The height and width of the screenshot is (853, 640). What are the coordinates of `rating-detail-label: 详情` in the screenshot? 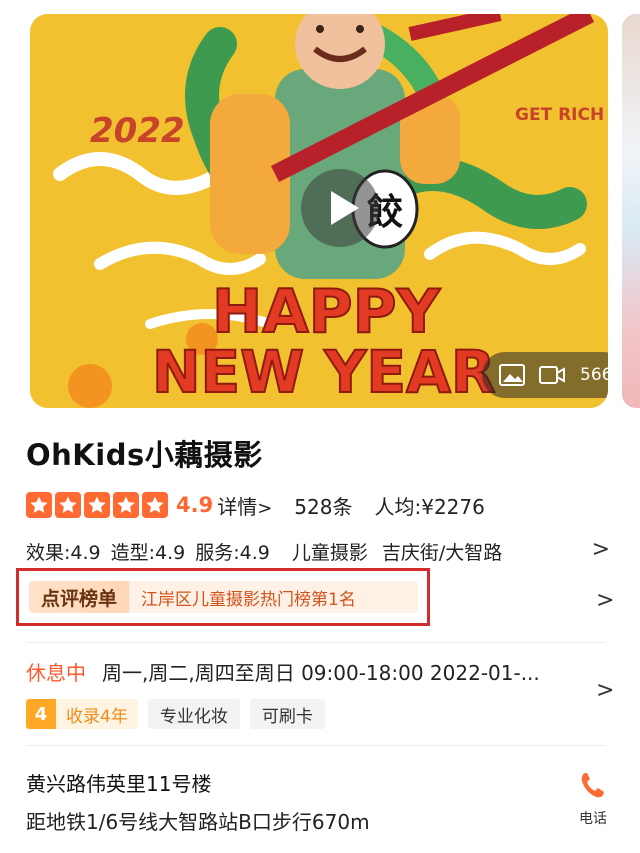 It's located at (237, 506).